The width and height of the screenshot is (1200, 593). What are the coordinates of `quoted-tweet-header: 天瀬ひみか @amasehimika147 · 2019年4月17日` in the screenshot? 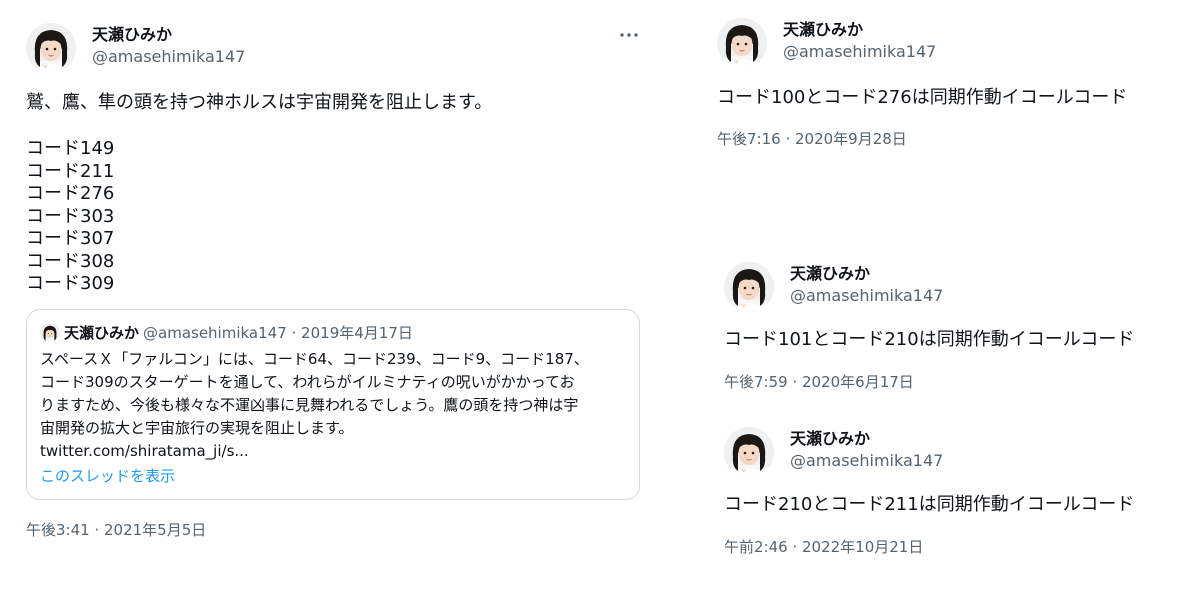 It's located at (226, 333).